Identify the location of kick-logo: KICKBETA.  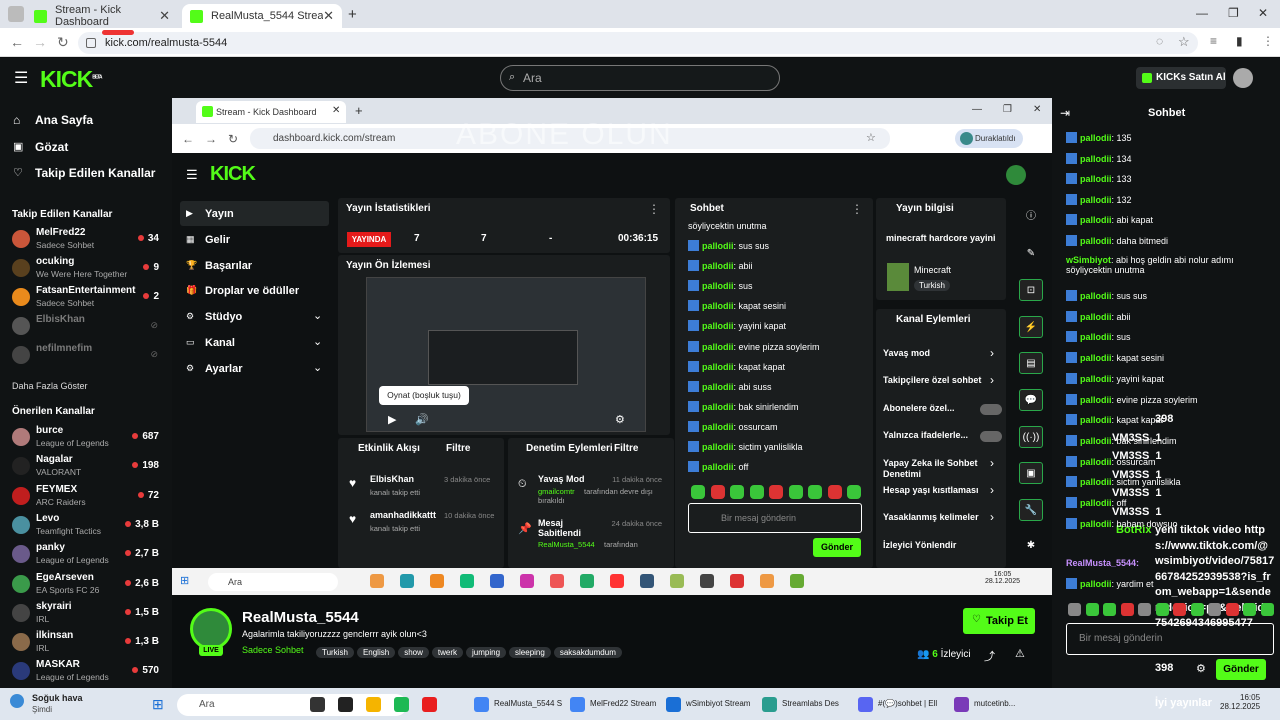
(71, 79).